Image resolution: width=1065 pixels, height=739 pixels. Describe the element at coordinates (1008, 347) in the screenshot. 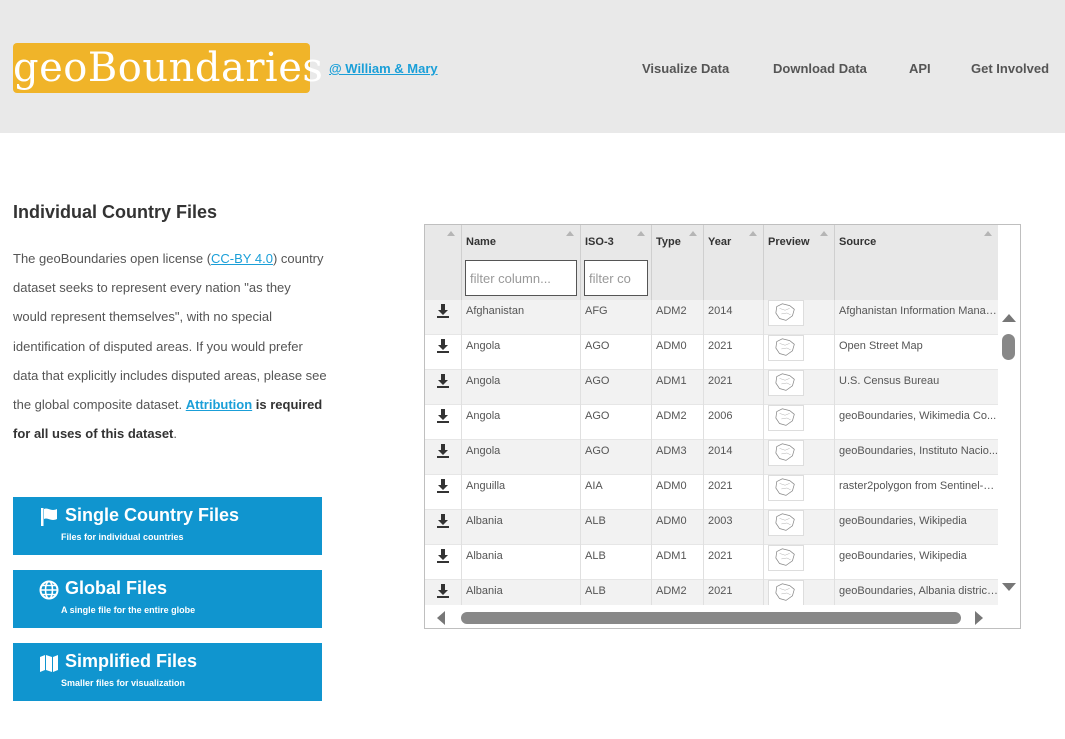

I see `vertical-scroll-thumb` at that location.